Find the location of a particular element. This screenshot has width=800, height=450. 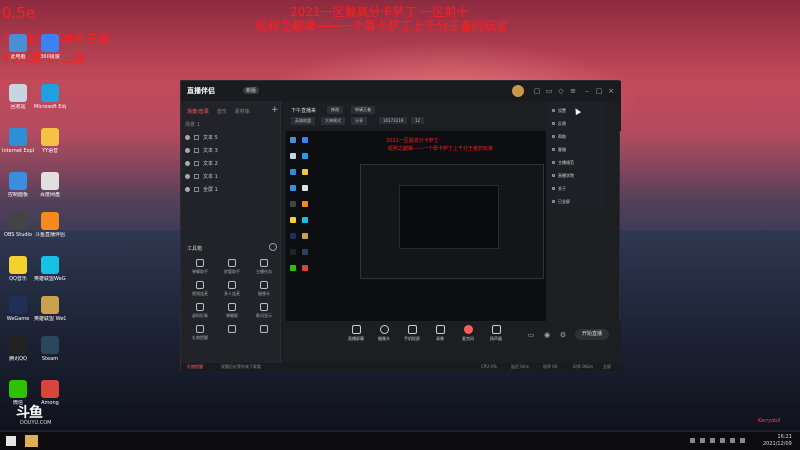

desktop-icon: OBS Studio is located at coordinates (18, 225).